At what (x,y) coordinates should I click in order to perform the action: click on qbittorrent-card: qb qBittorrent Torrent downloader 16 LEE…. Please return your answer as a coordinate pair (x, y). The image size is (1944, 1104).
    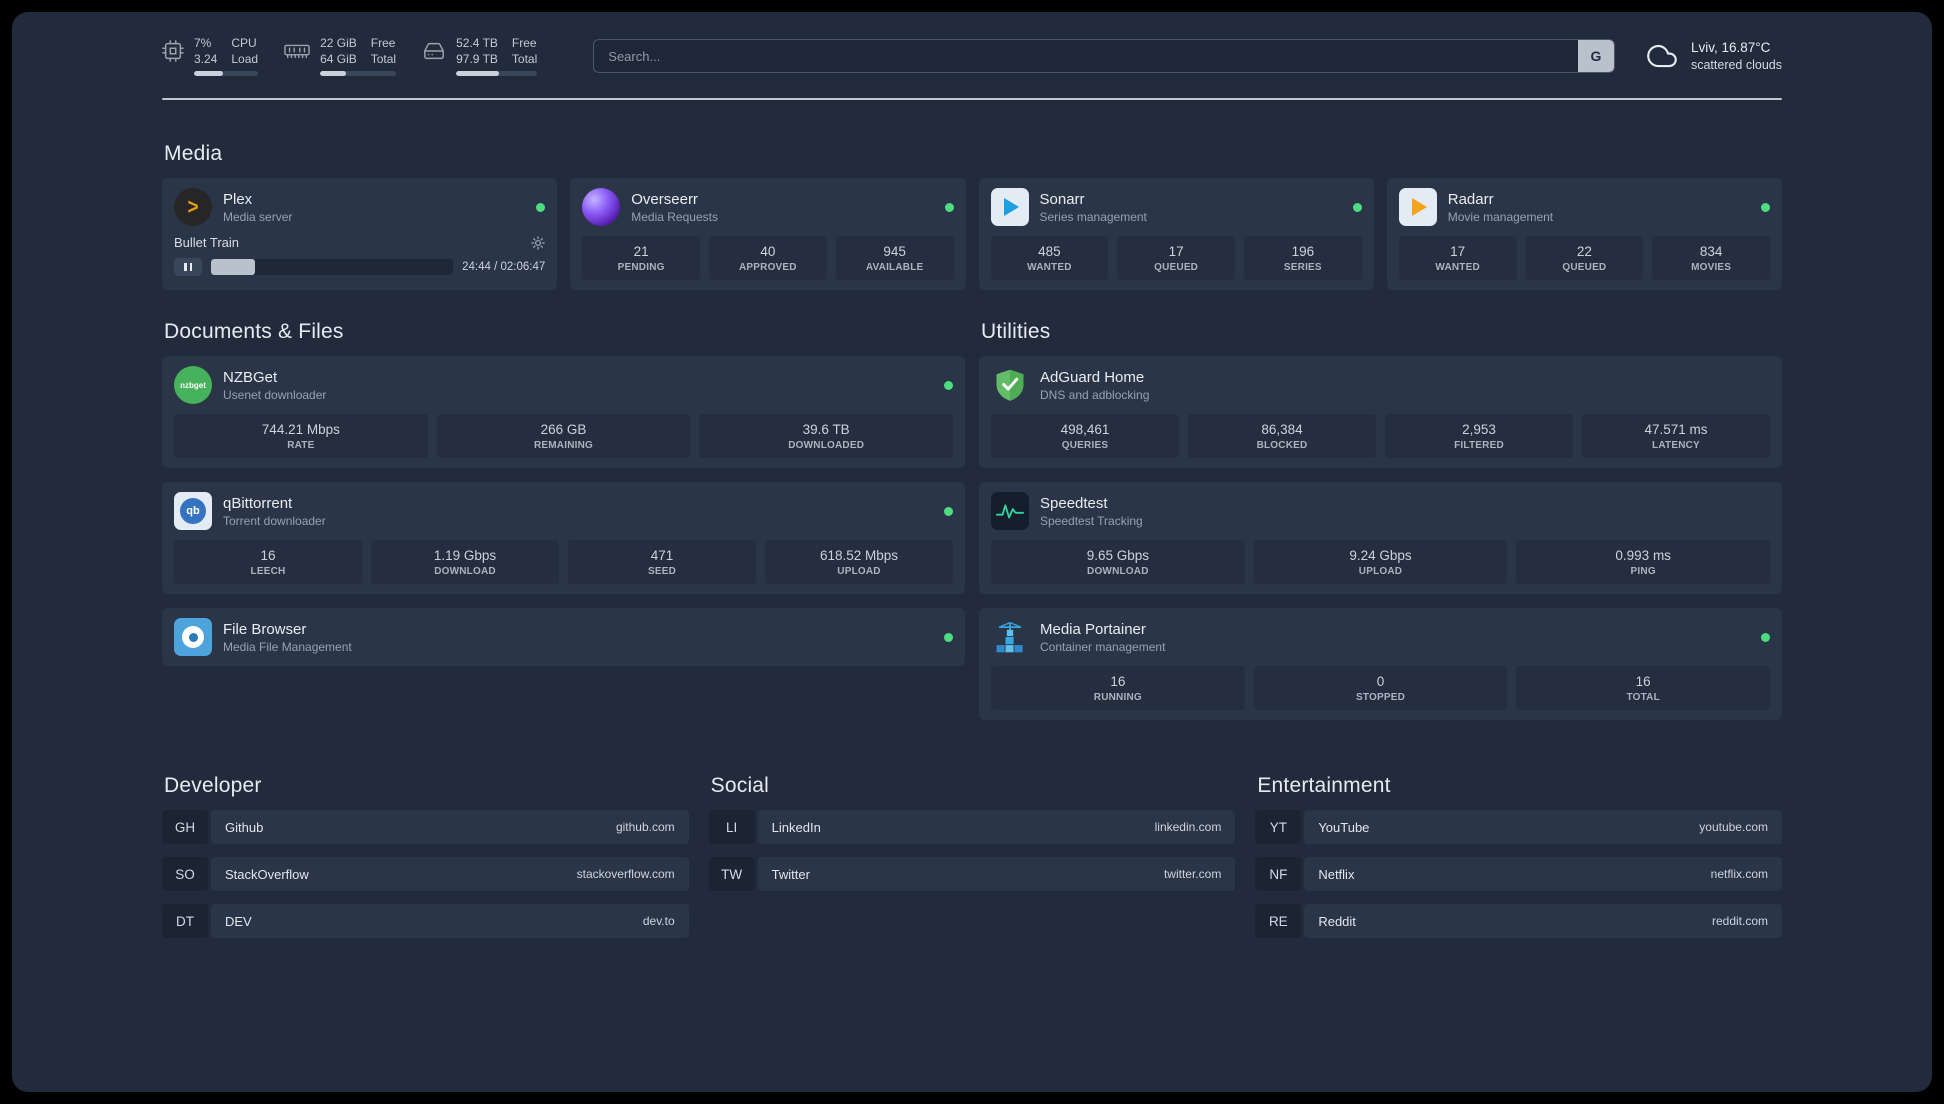
    Looking at the image, I should click on (563, 538).